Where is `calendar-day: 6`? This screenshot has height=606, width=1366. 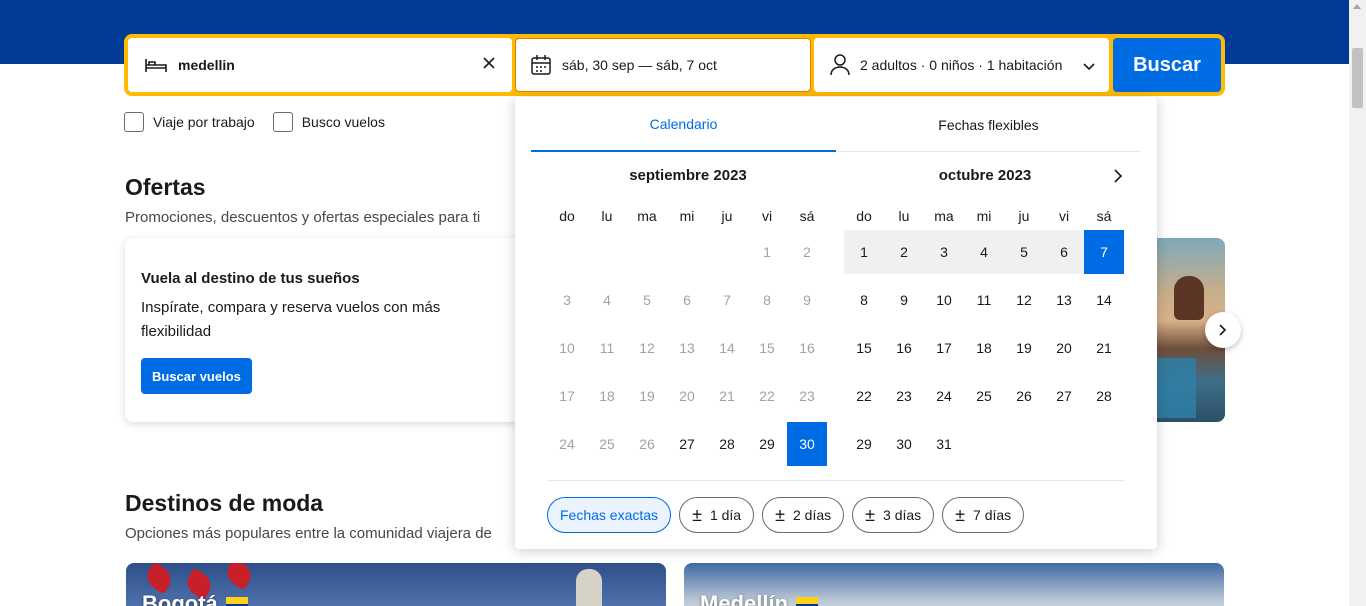 calendar-day: 6 is located at coordinates (1064, 252).